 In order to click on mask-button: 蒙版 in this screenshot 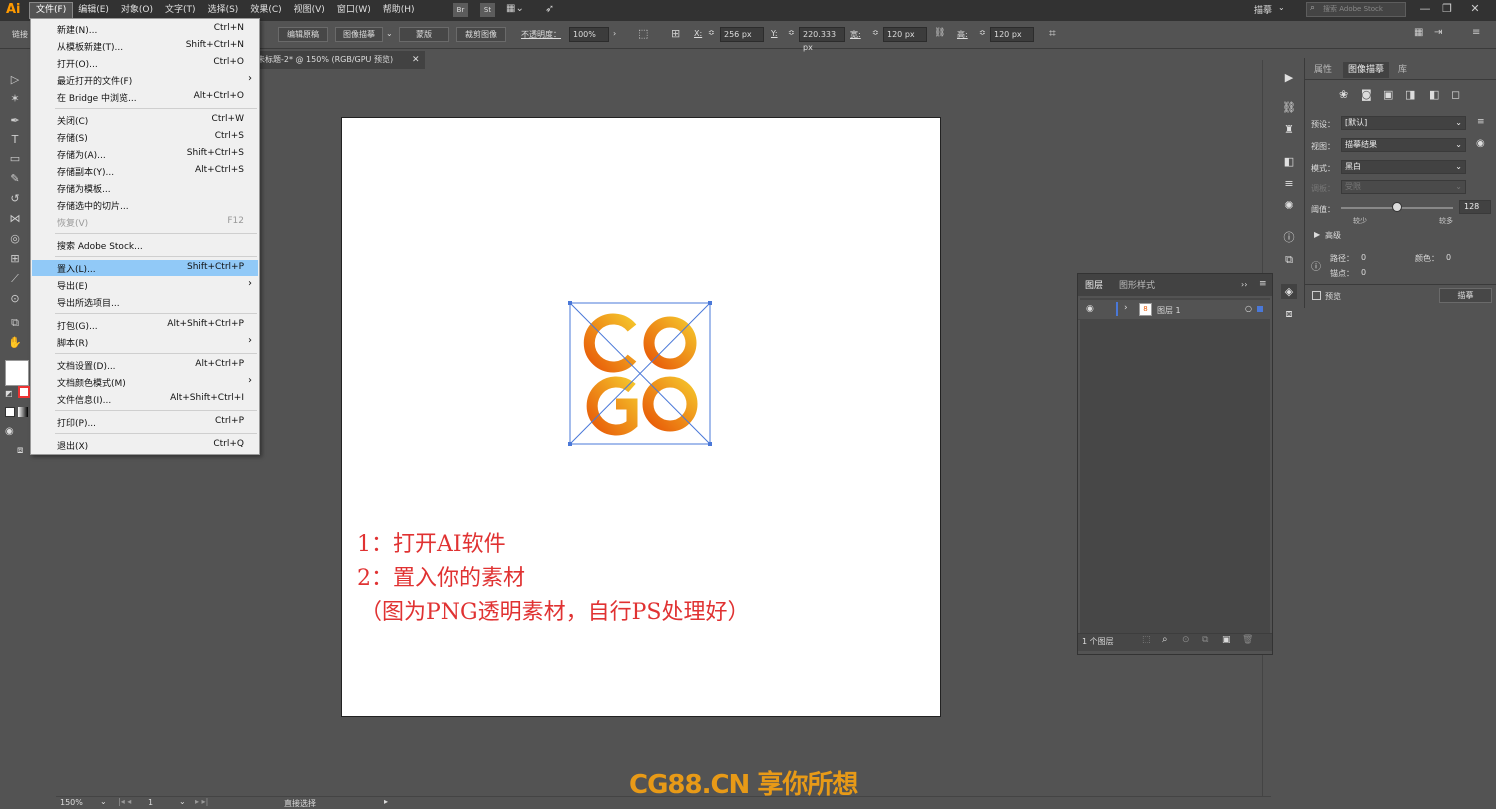, I will do `click(424, 34)`.